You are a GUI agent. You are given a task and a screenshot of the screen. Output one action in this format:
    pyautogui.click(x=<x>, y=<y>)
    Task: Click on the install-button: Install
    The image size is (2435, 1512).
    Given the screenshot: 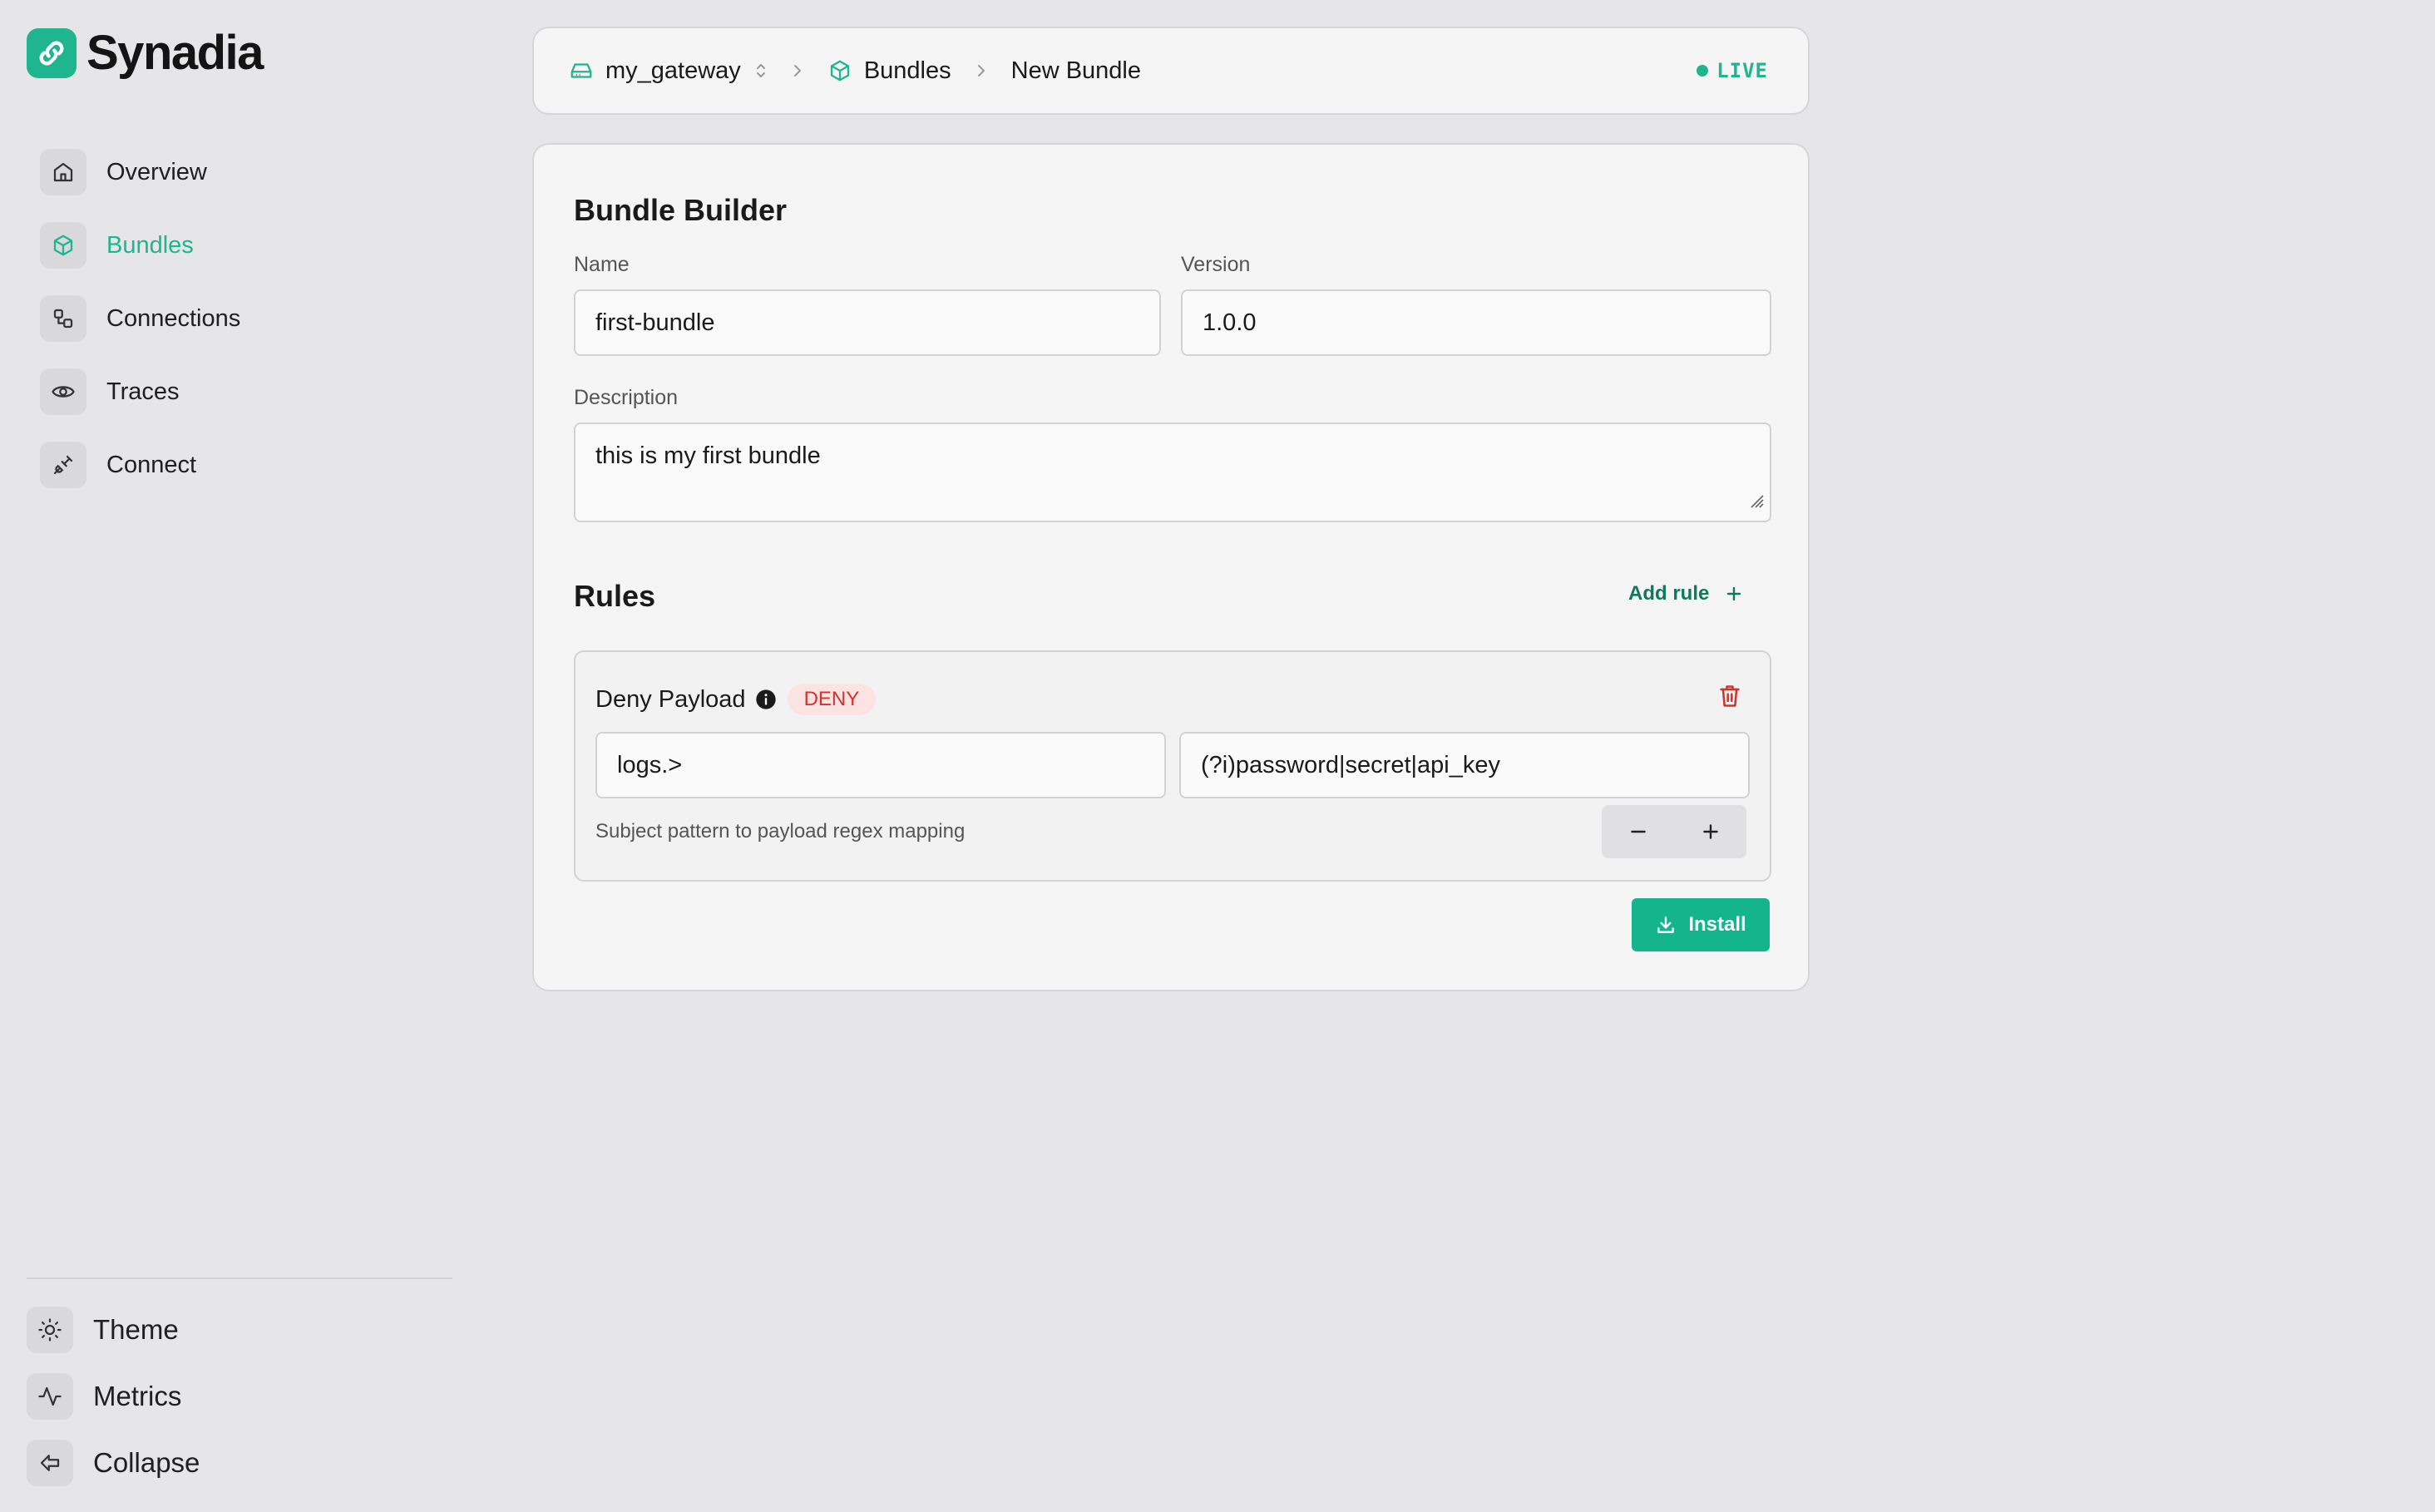 What is the action you would take?
    pyautogui.click(x=1701, y=924)
    